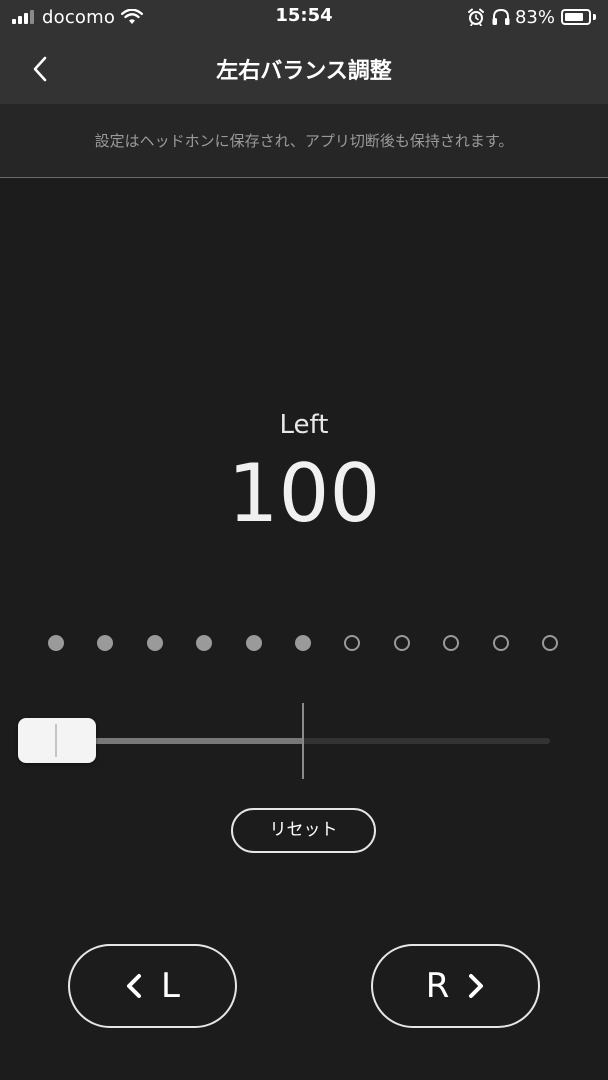 This screenshot has width=608, height=1080. Describe the element at coordinates (594, 17) in the screenshot. I see `battery-nub` at that location.